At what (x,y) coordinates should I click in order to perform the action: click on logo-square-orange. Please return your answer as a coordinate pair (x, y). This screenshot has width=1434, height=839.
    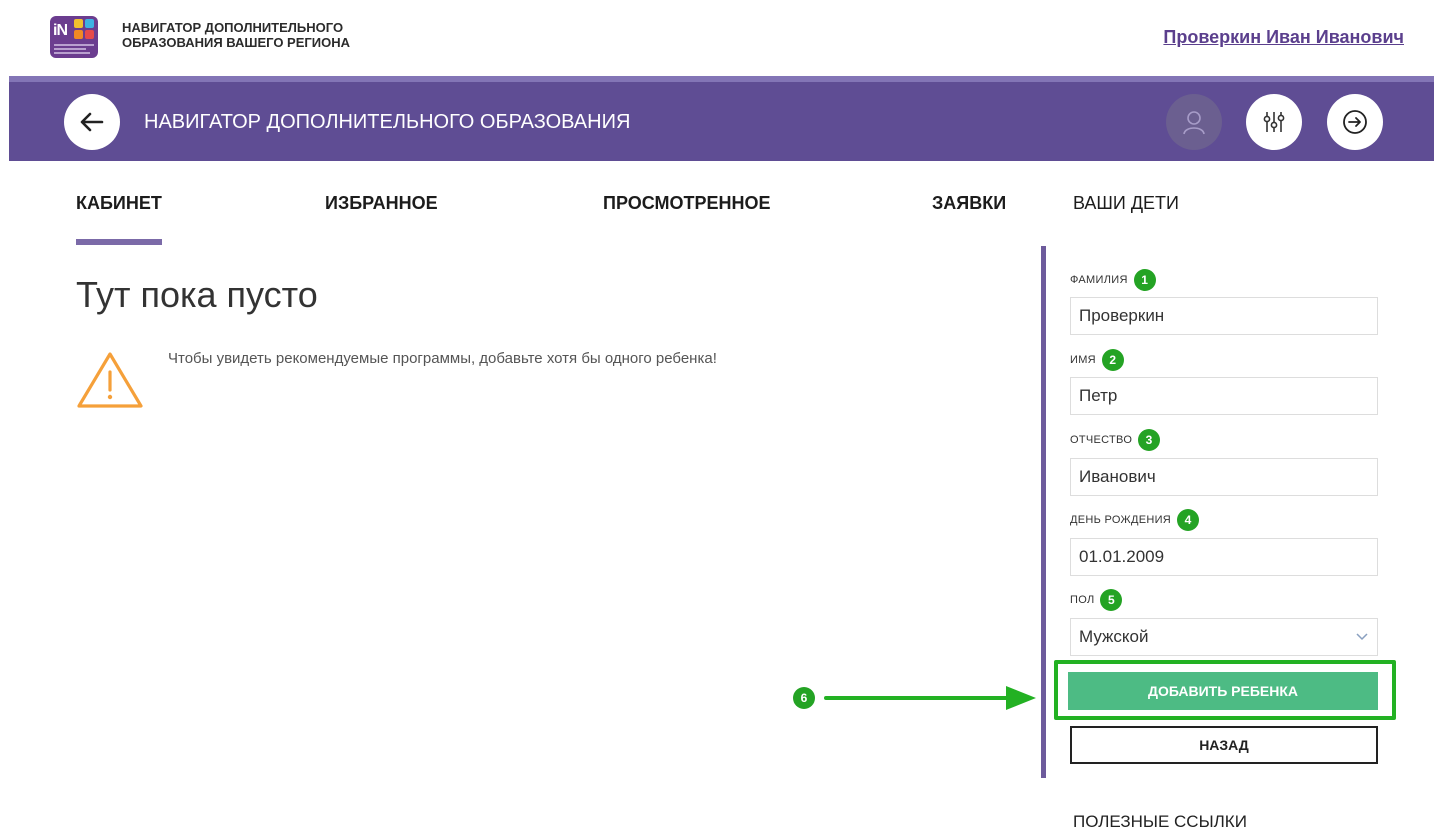
    Looking at the image, I should click on (78, 34).